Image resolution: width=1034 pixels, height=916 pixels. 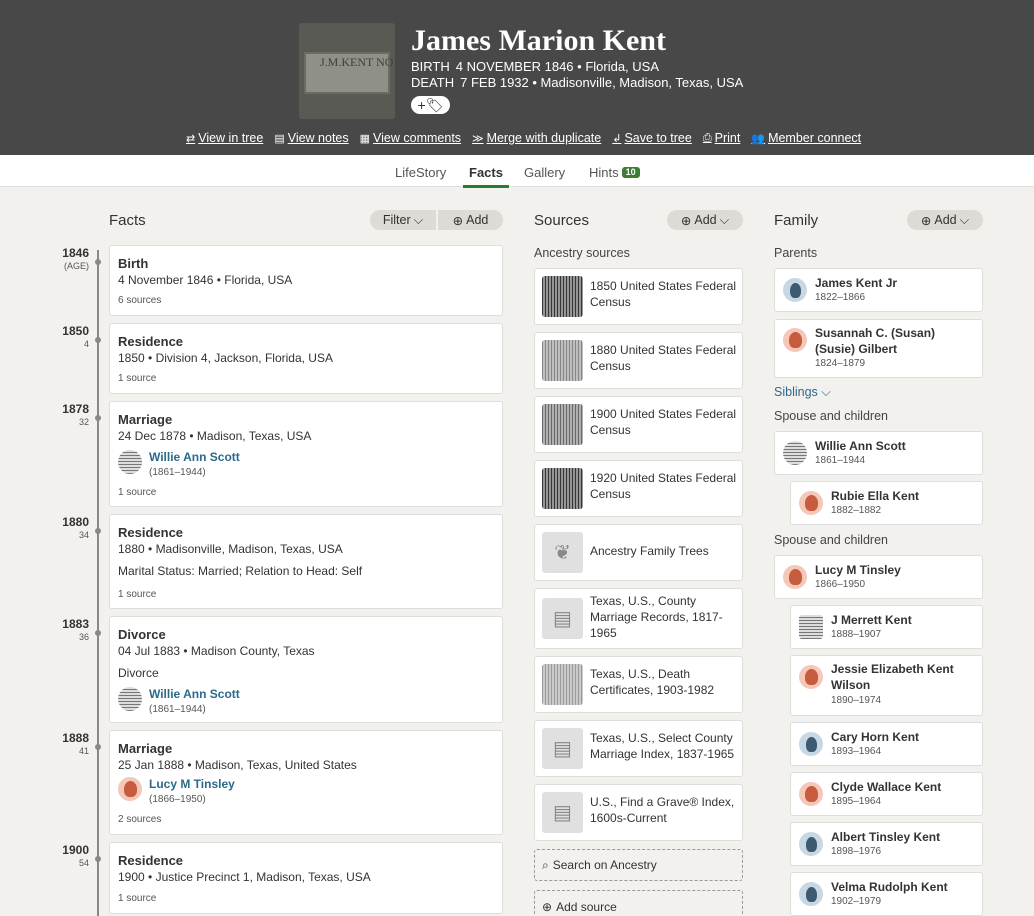 I want to click on spouse-link: Lucy M Tinsley (1866–1950), so click(x=176, y=791).